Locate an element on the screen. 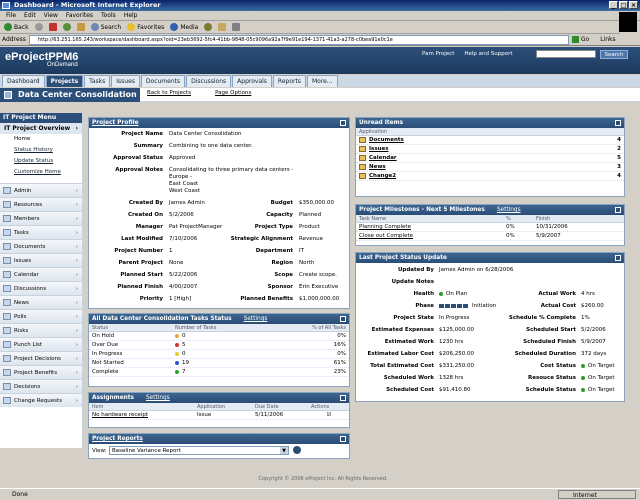 The image size is (640, 500). sidebar-item-documents: Documents › is located at coordinates (41, 246).